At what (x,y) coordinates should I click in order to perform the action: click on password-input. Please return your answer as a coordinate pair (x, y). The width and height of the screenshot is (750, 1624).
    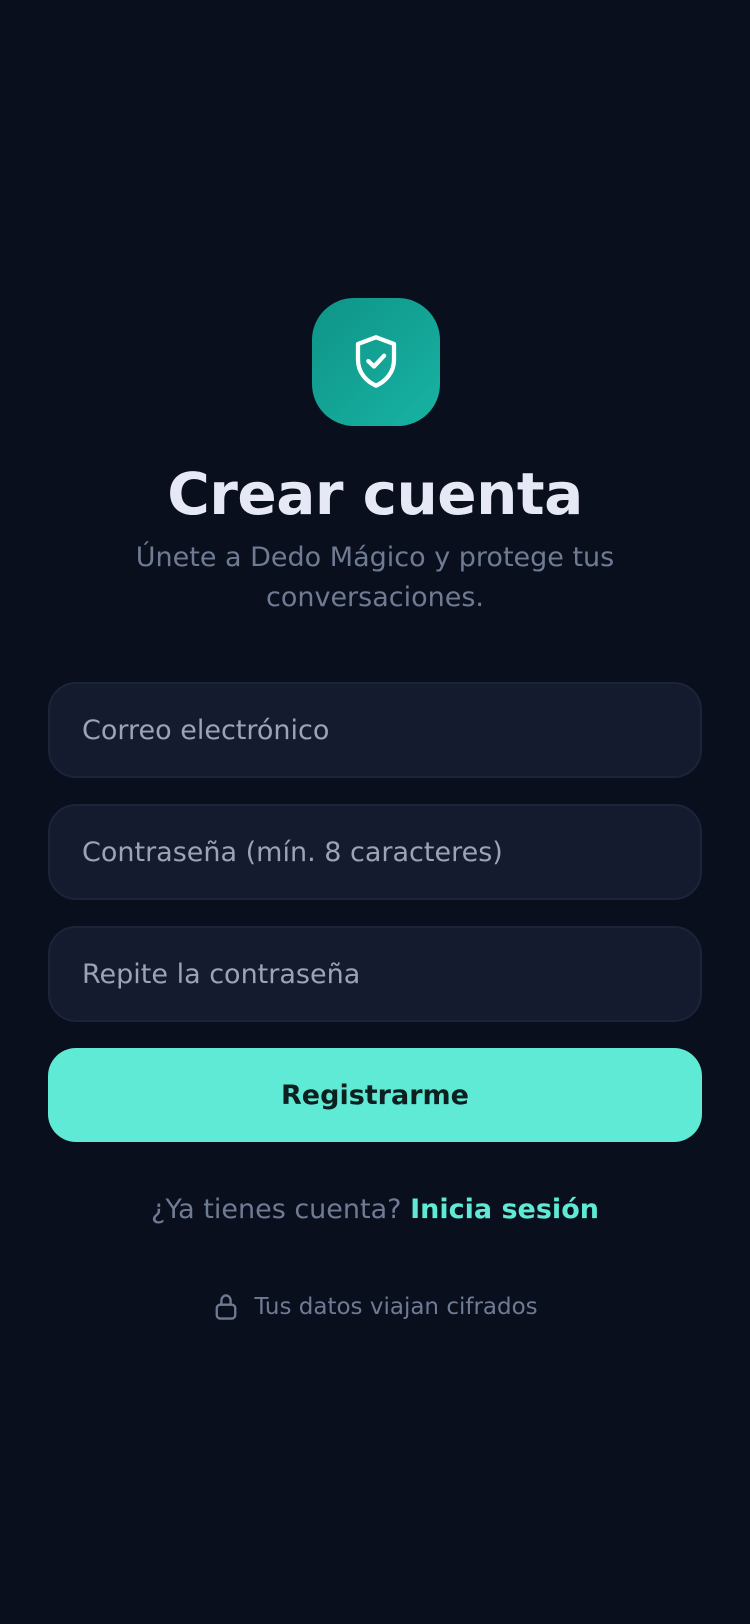
    Looking at the image, I should click on (375, 852).